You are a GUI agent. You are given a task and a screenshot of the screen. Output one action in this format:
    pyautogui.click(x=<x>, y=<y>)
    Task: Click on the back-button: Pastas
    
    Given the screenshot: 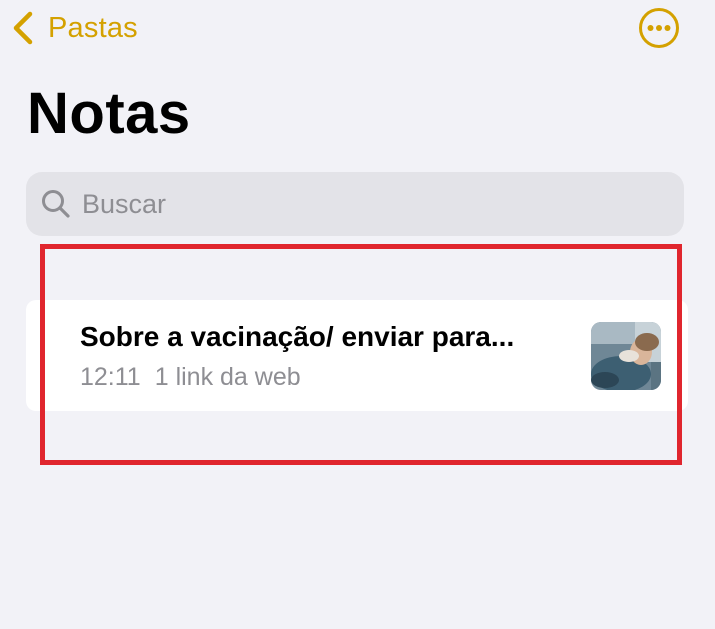 What is the action you would take?
    pyautogui.click(x=74, y=28)
    